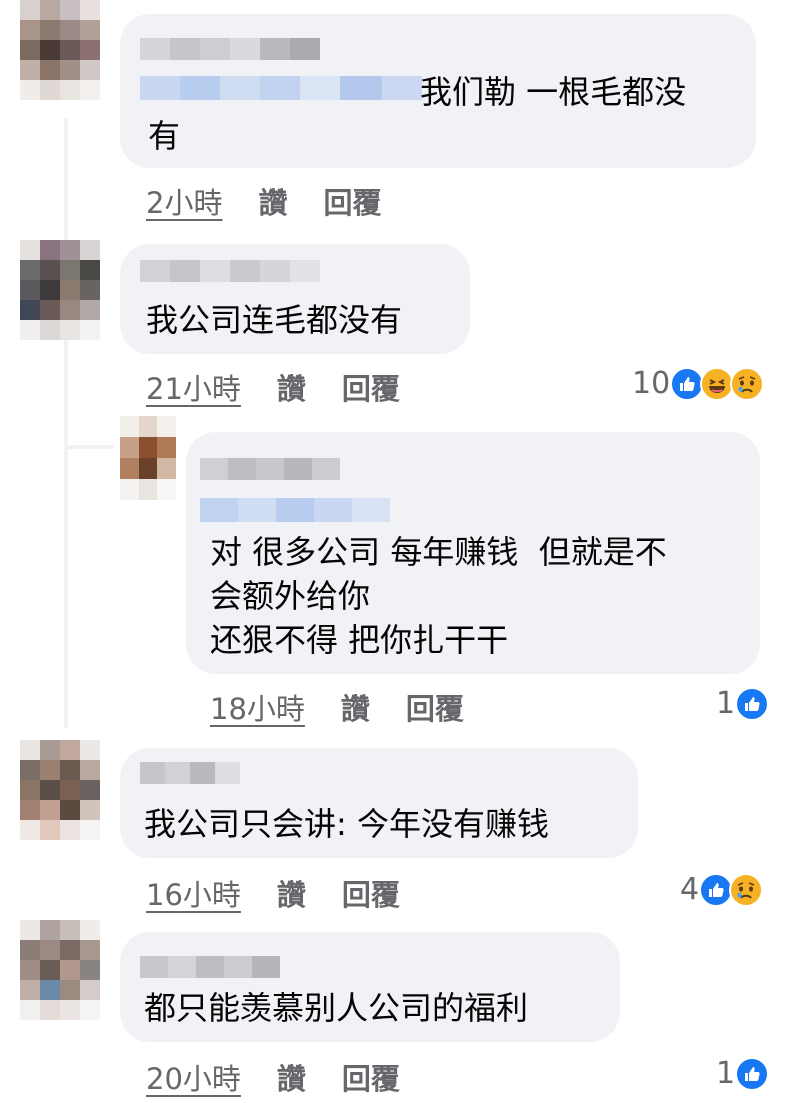  Describe the element at coordinates (651, 383) in the screenshot. I see `reaction-count: 10` at that location.